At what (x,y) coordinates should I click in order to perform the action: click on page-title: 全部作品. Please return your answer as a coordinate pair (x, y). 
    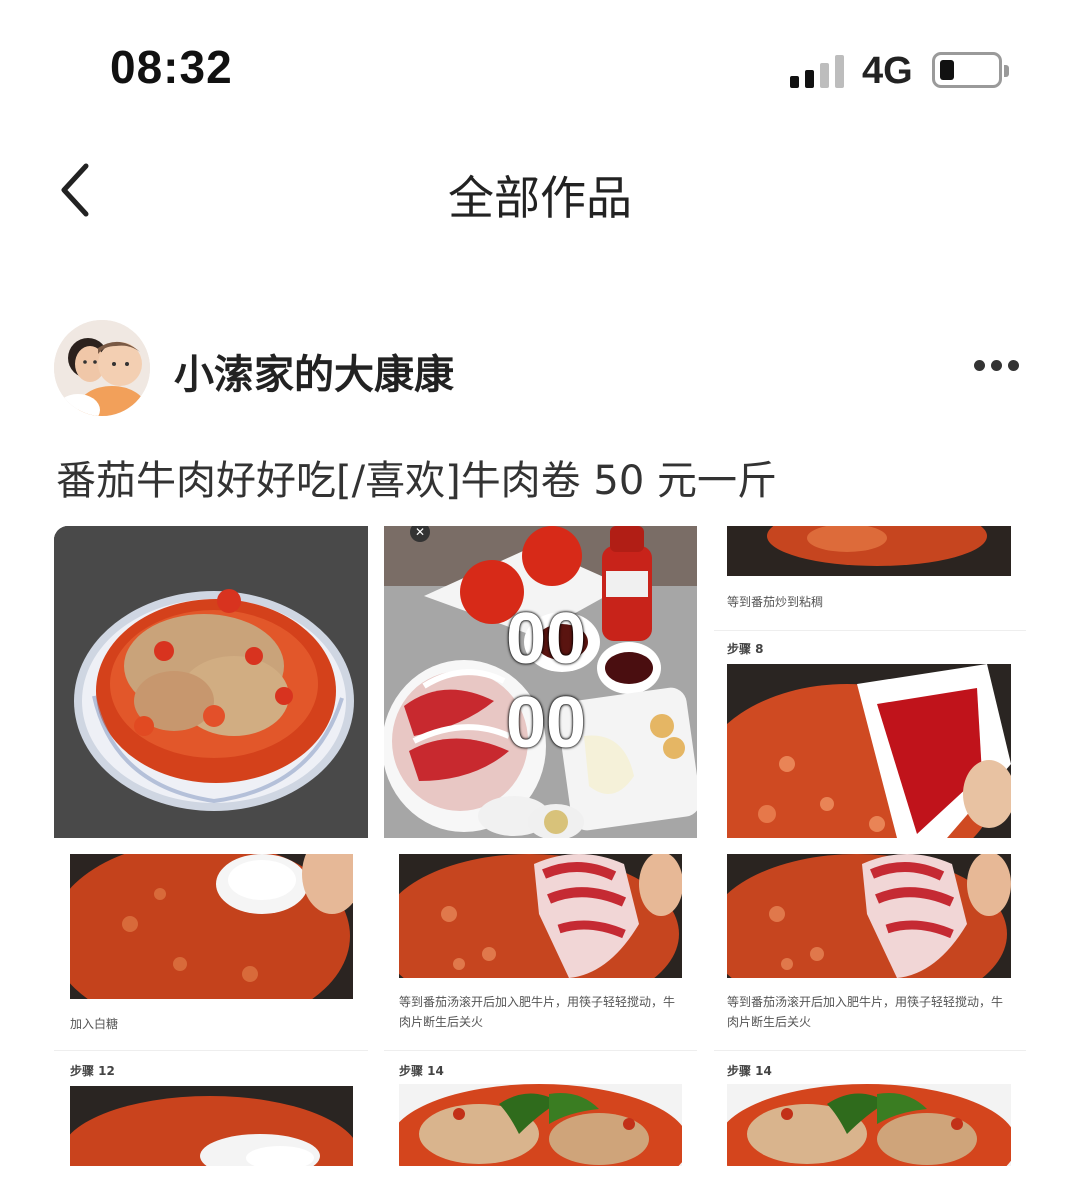
    Looking at the image, I should click on (540, 198).